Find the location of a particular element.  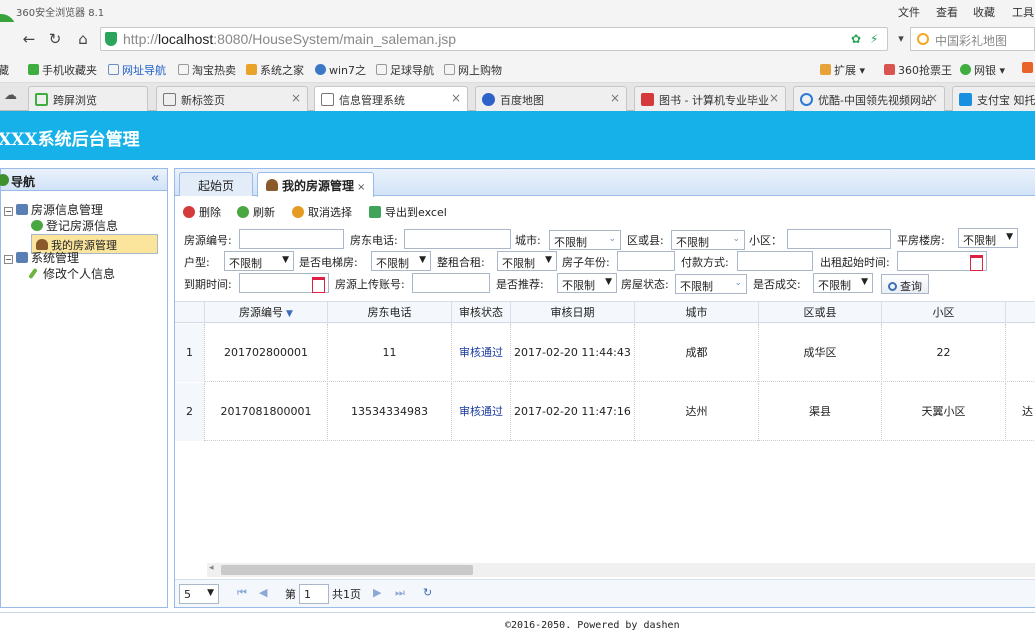

browser-tab-active: 信息管理系统 × is located at coordinates (391, 99).